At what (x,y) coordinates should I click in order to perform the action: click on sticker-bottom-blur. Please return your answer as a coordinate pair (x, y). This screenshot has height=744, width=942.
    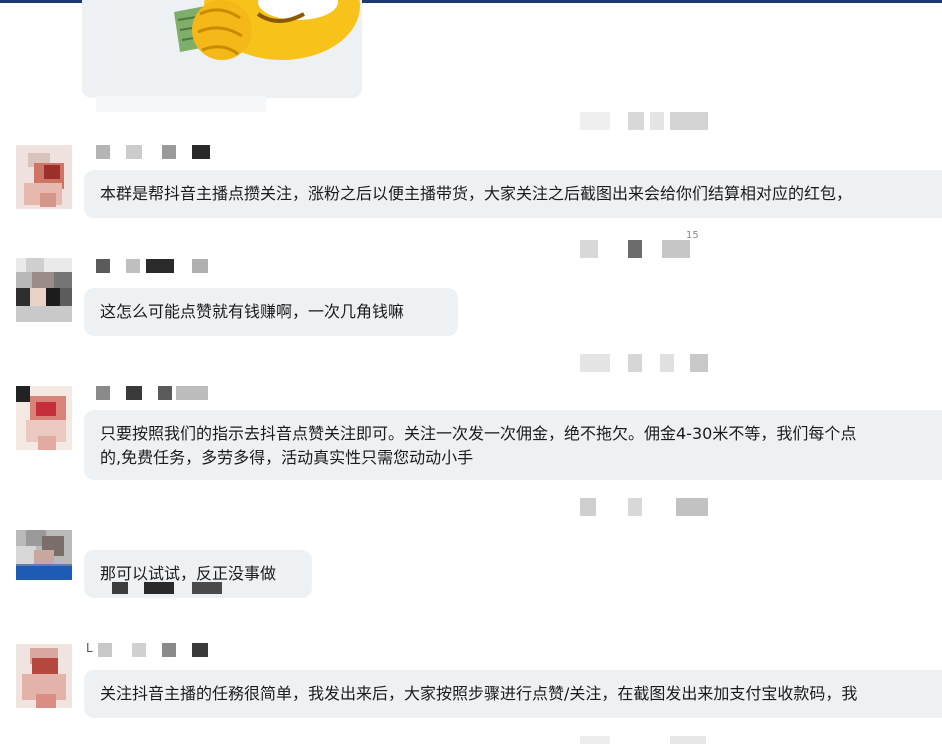
    Looking at the image, I should click on (181, 104).